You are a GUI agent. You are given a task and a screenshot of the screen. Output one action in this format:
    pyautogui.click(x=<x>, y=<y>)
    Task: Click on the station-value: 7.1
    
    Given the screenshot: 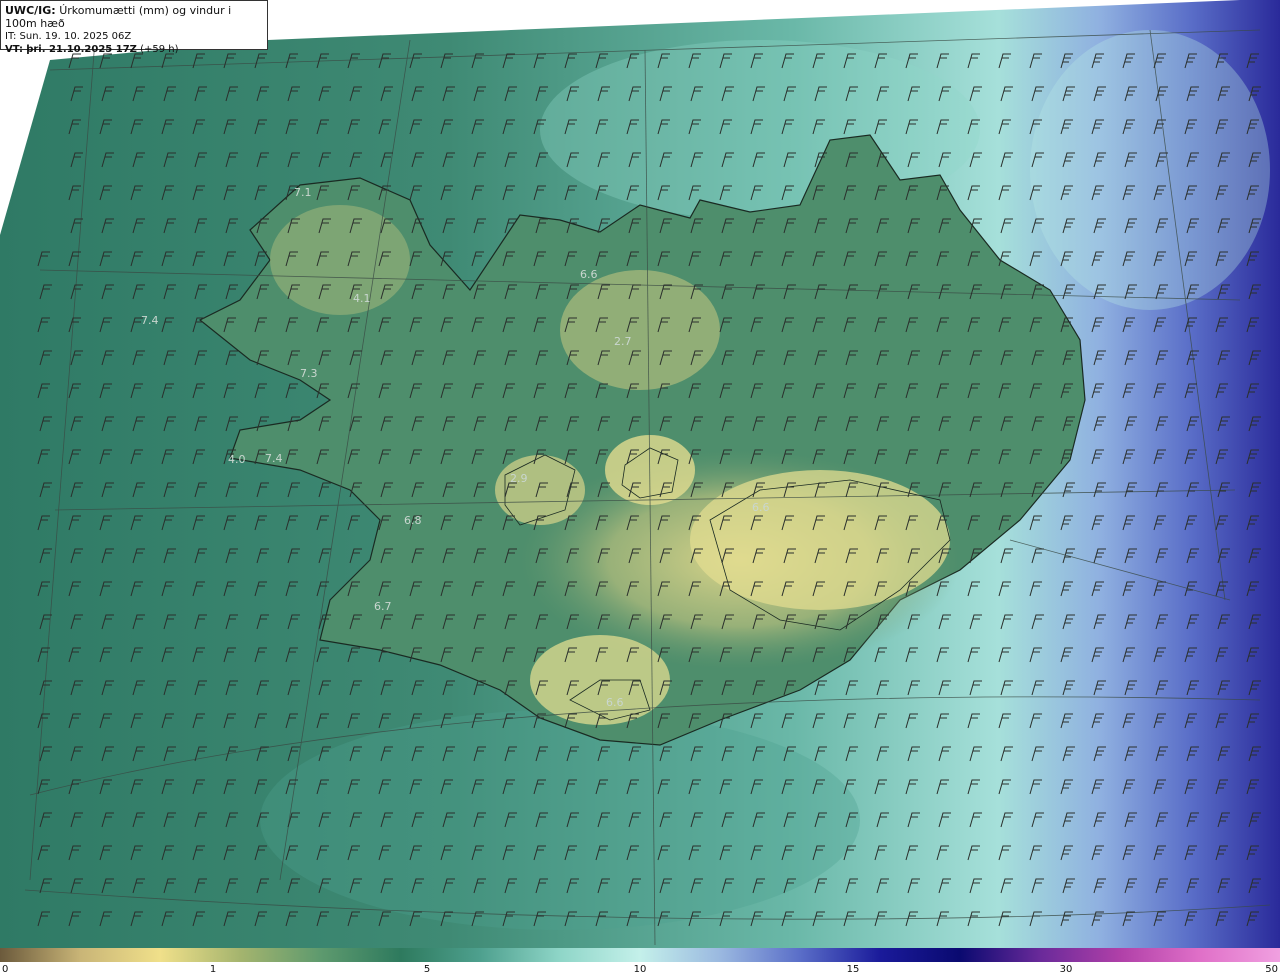 What is the action you would take?
    pyautogui.click(x=303, y=192)
    